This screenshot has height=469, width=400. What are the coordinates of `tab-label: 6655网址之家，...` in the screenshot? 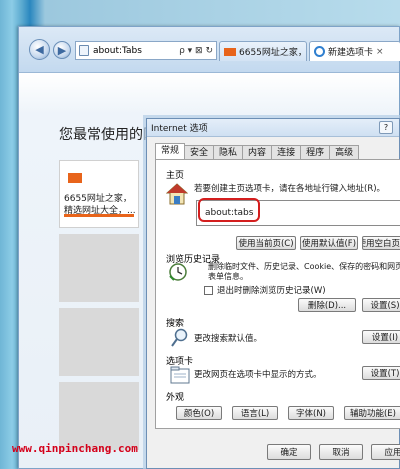 It's located at (273, 53).